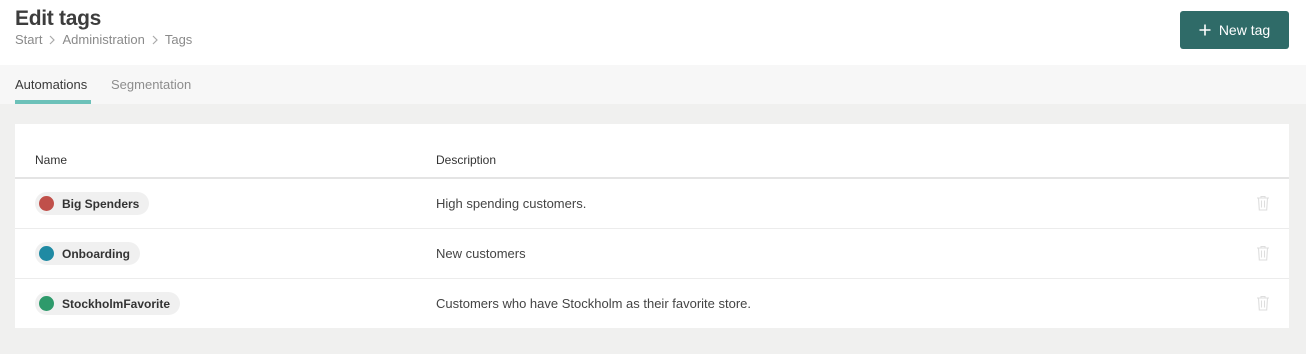 This screenshot has width=1306, height=354. What do you see at coordinates (101, 203) in the screenshot?
I see `tag-name: Big Spenders` at bounding box center [101, 203].